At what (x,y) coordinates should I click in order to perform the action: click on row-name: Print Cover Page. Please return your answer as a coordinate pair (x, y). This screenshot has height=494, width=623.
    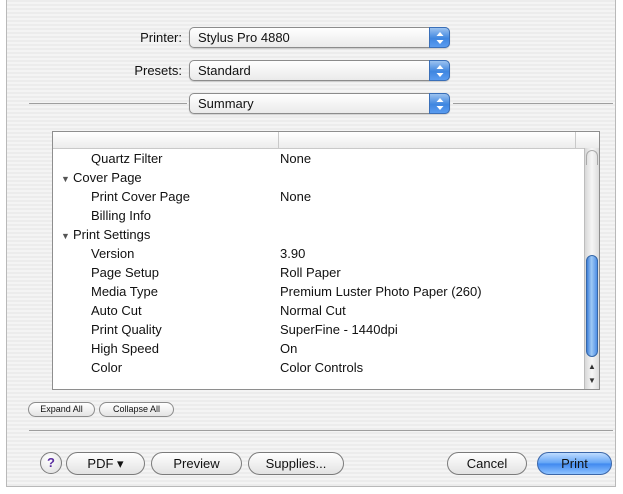
    Looking at the image, I should click on (140, 196).